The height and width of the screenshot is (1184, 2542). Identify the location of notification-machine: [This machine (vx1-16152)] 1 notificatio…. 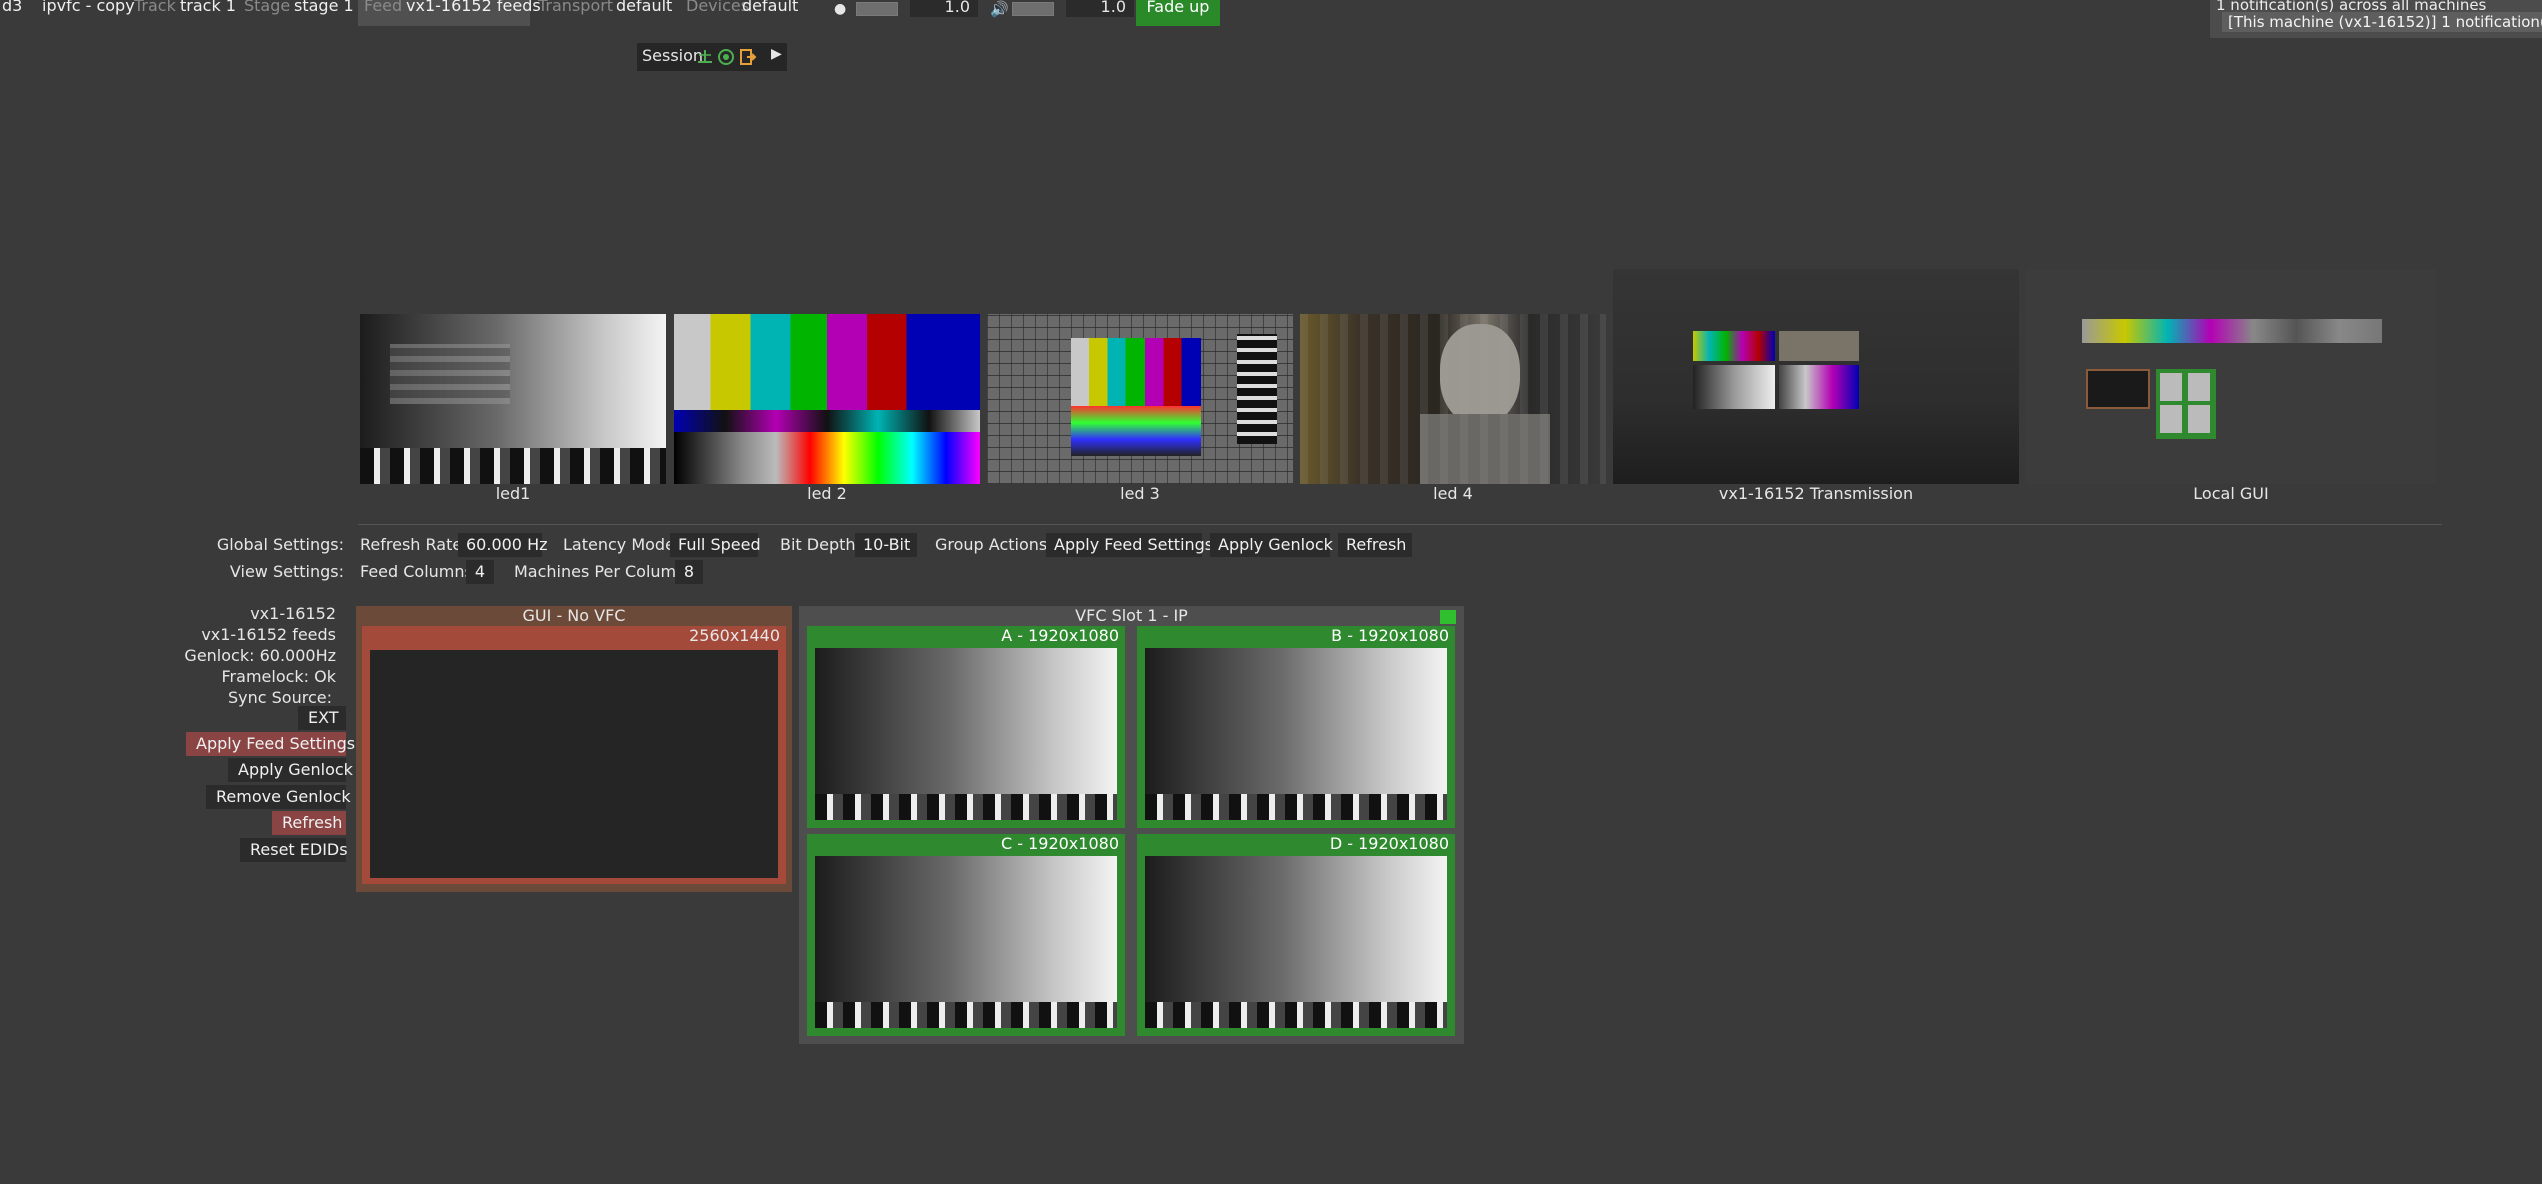
(2382, 22).